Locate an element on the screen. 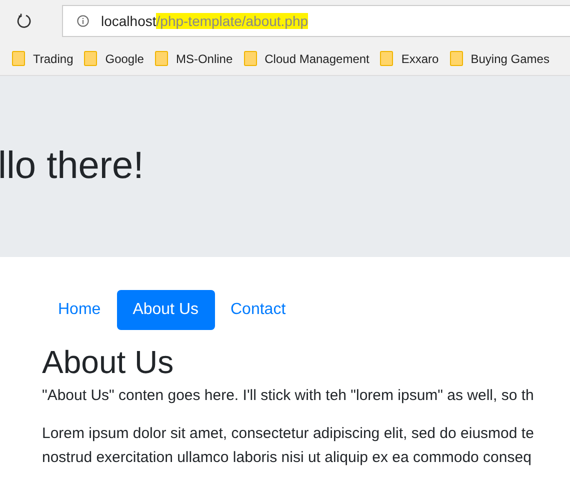 The height and width of the screenshot is (484, 570). bookmark: MS-Online is located at coordinates (193, 59).